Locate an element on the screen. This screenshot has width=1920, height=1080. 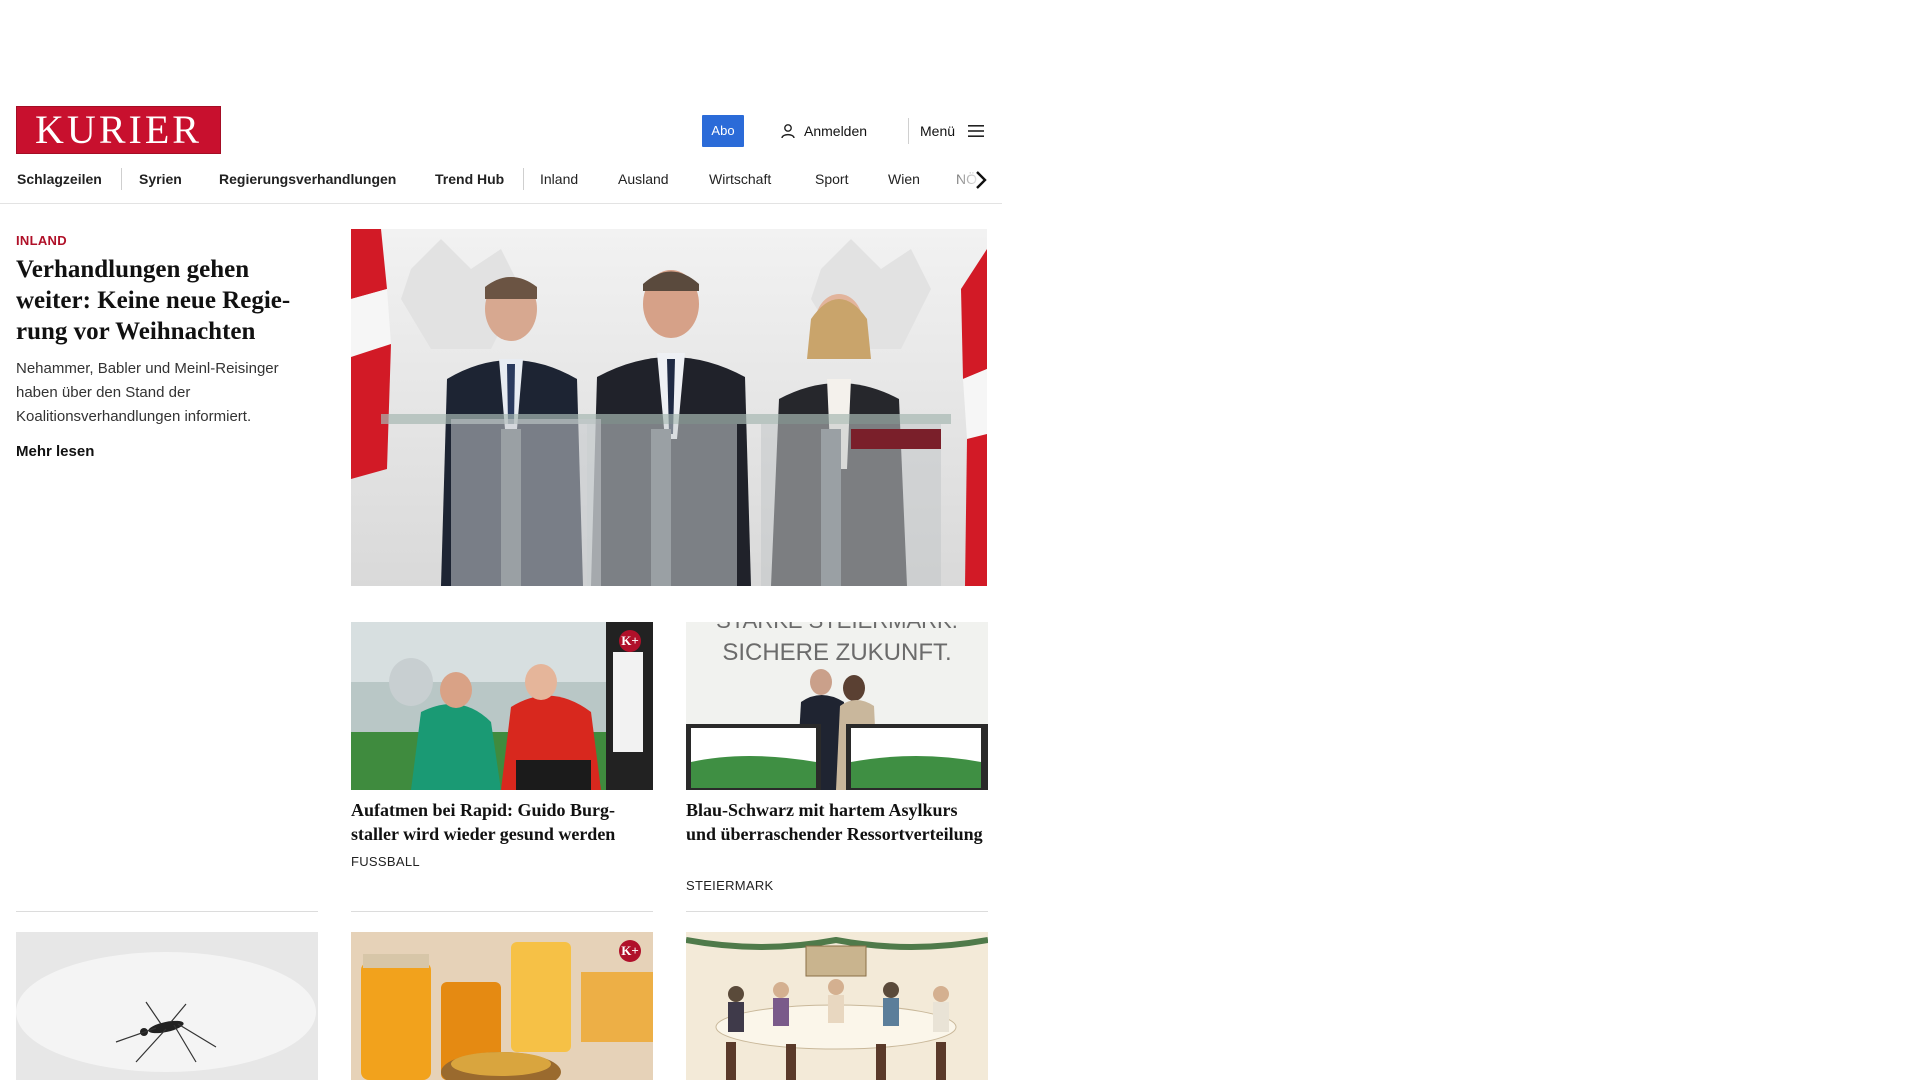
nav-item-sport: Sport is located at coordinates (831, 179).